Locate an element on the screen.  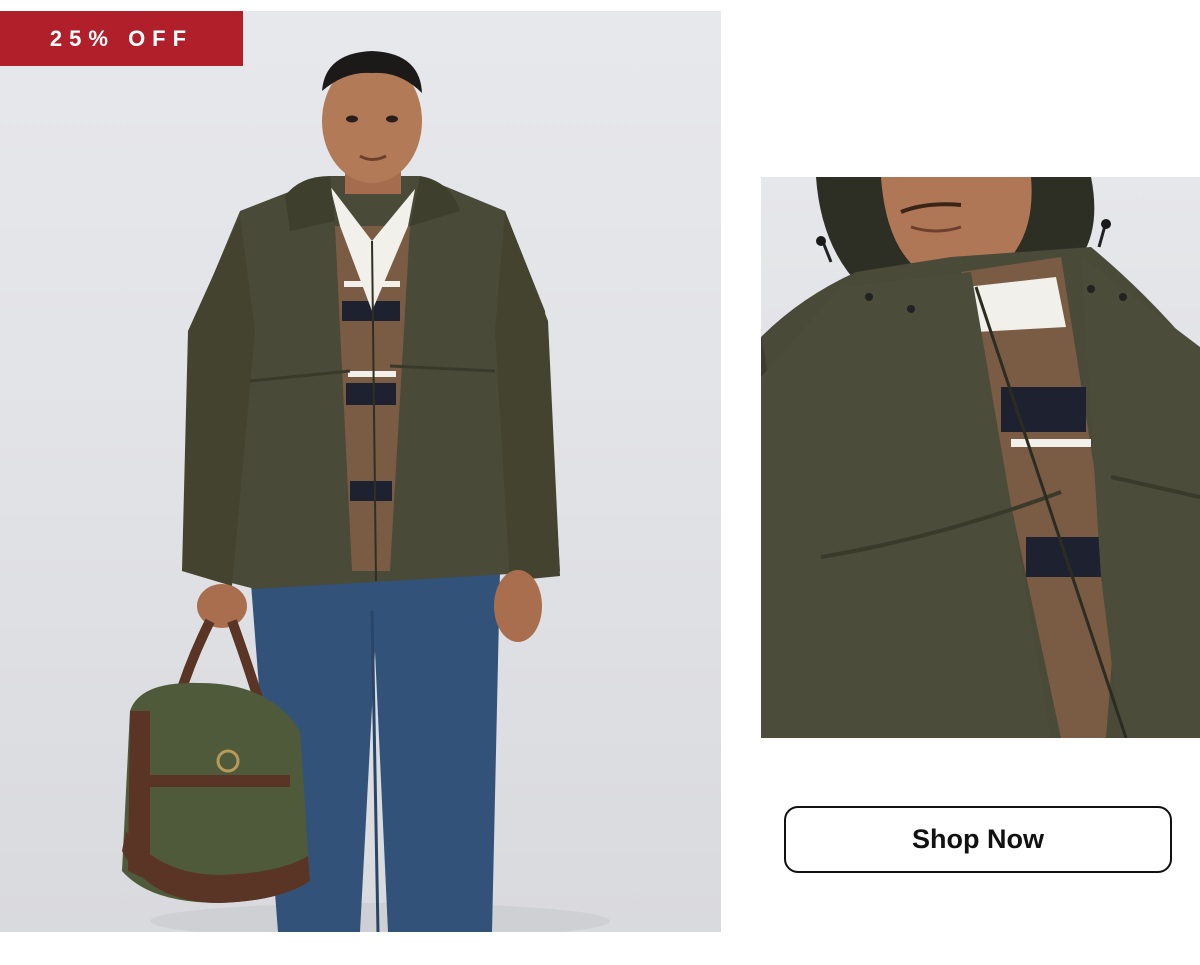
shop-now-button: Shop Now is located at coordinates (978, 839).